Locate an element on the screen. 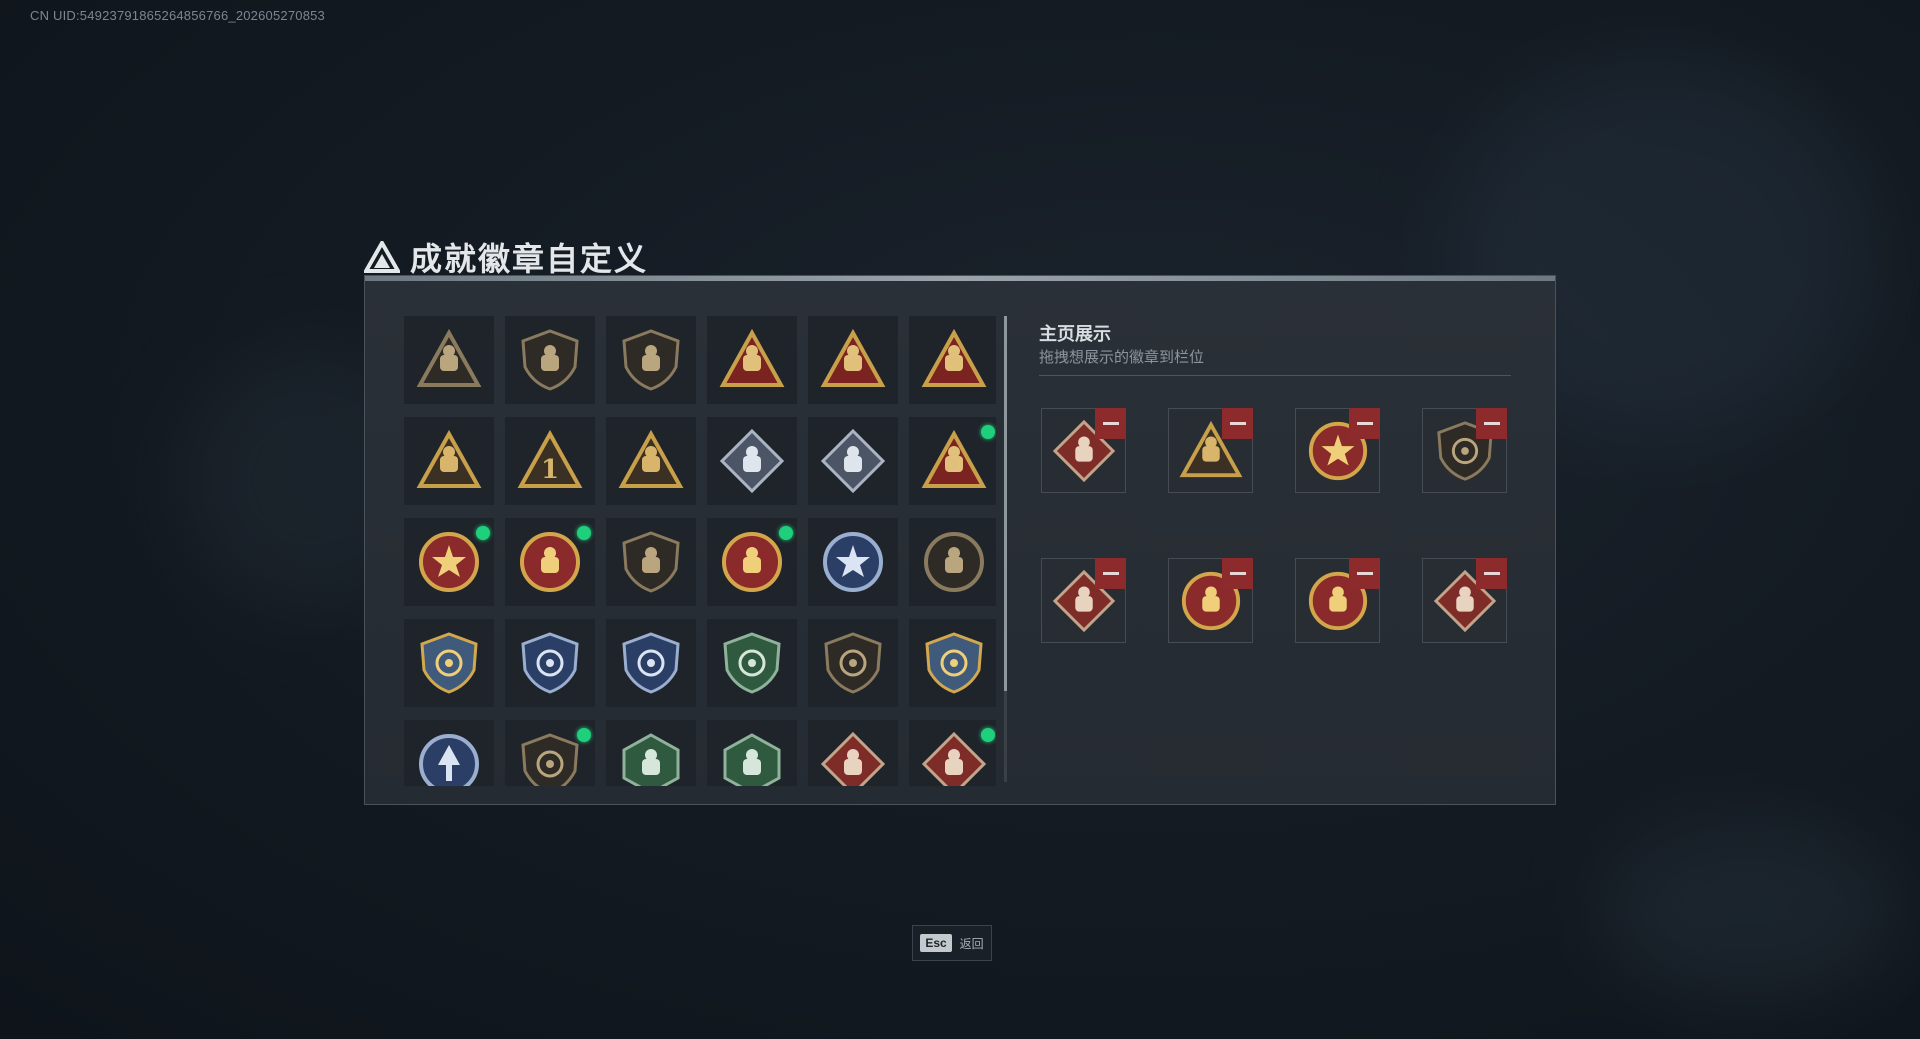 This screenshot has height=1039, width=1920. hand-sign-triangle-icon is located at coordinates (752, 360).